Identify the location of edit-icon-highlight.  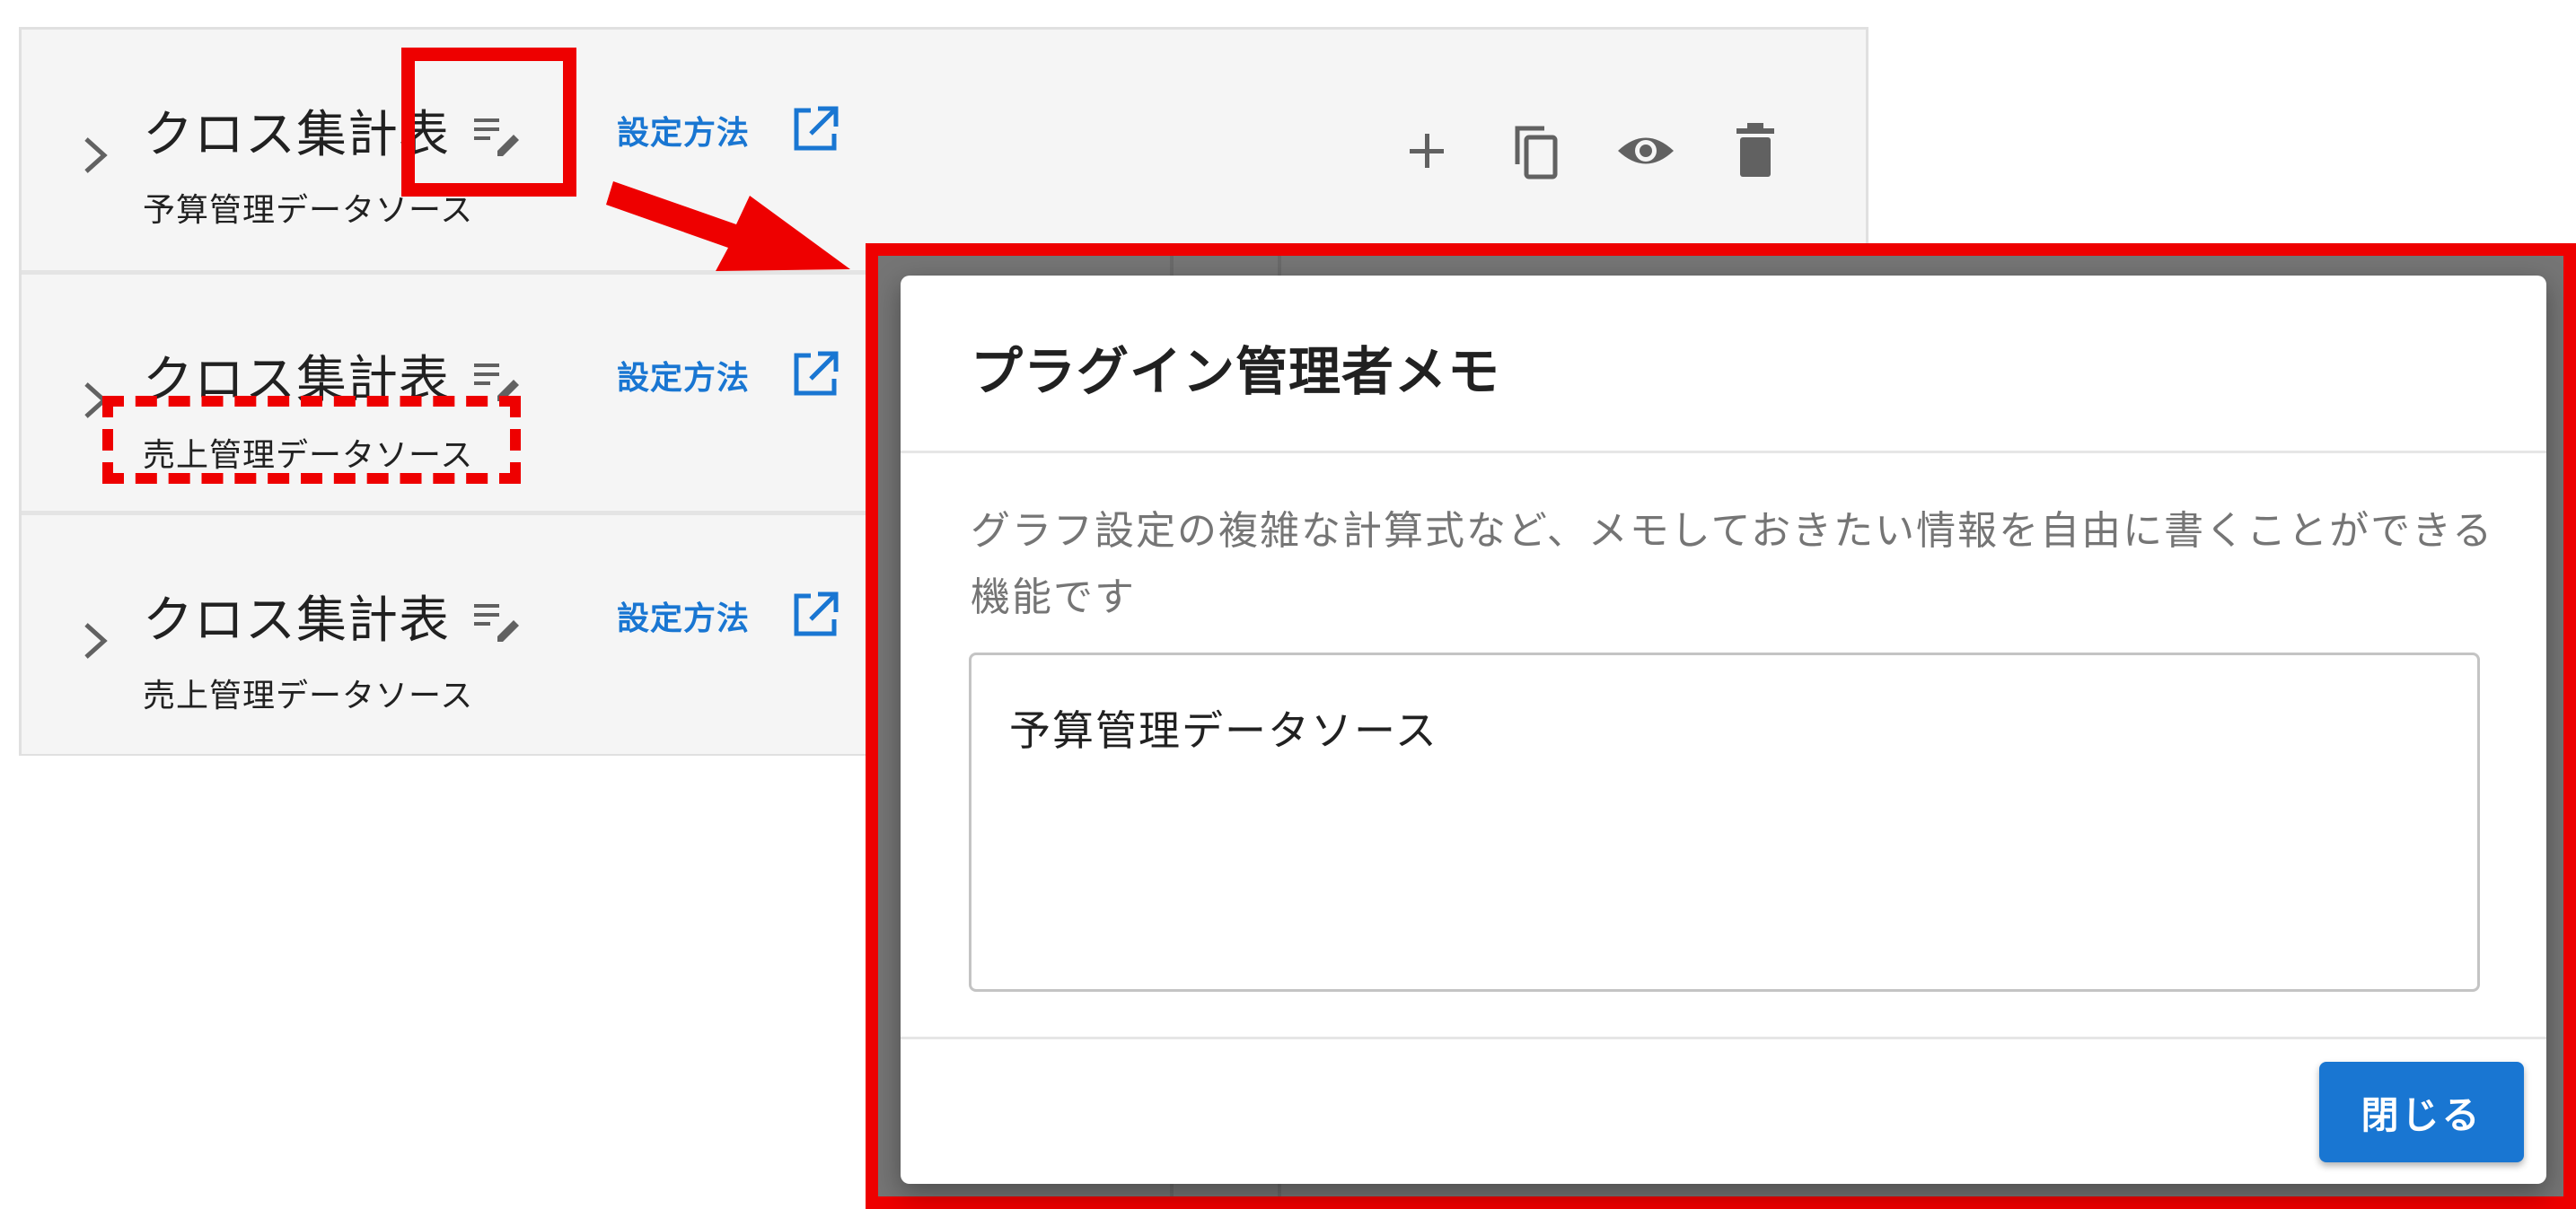
(488, 123).